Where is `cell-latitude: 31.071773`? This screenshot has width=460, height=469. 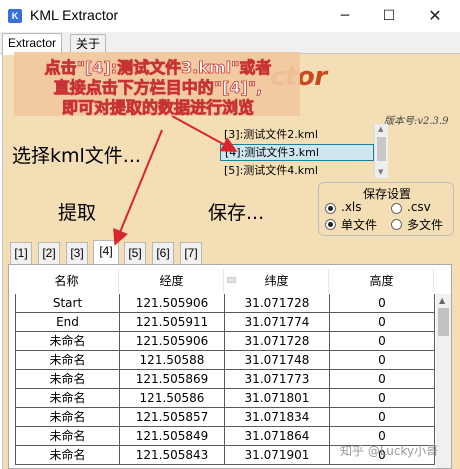
cell-latitude: 31.071773 is located at coordinates (277, 379).